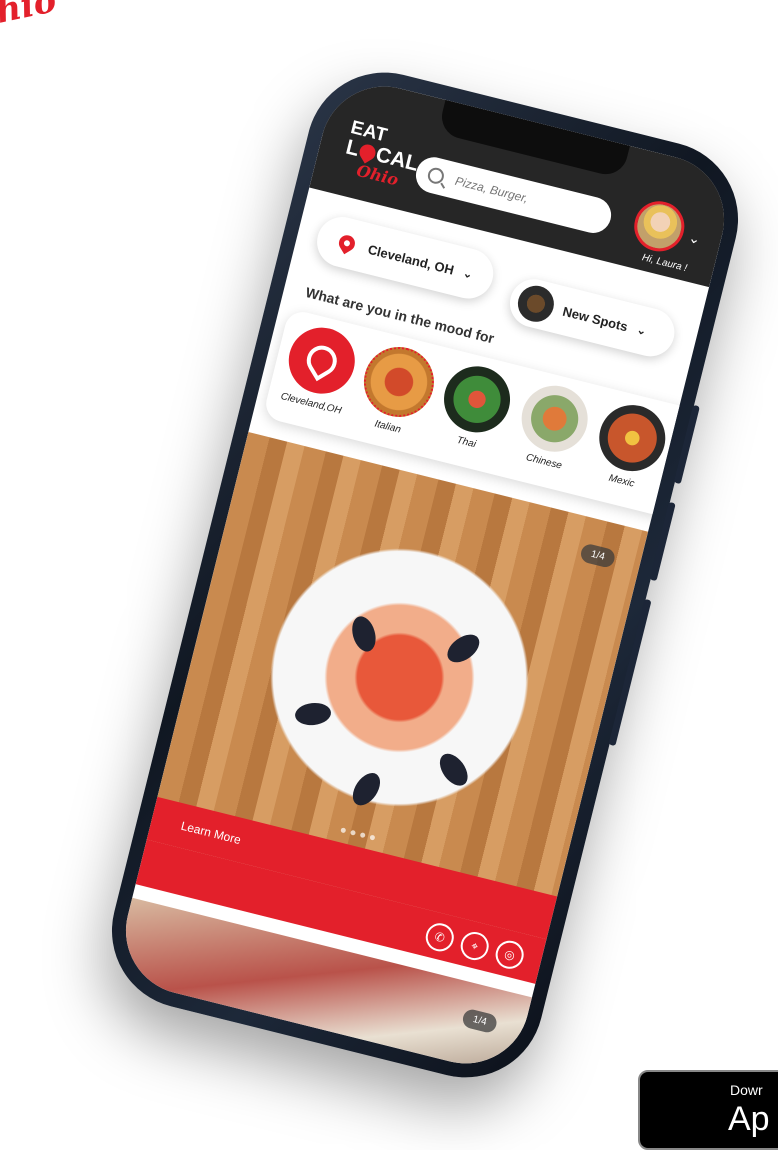 This screenshot has width=778, height=1150. Describe the element at coordinates (210, 833) in the screenshot. I see `learn-more-link: Learn More` at that location.